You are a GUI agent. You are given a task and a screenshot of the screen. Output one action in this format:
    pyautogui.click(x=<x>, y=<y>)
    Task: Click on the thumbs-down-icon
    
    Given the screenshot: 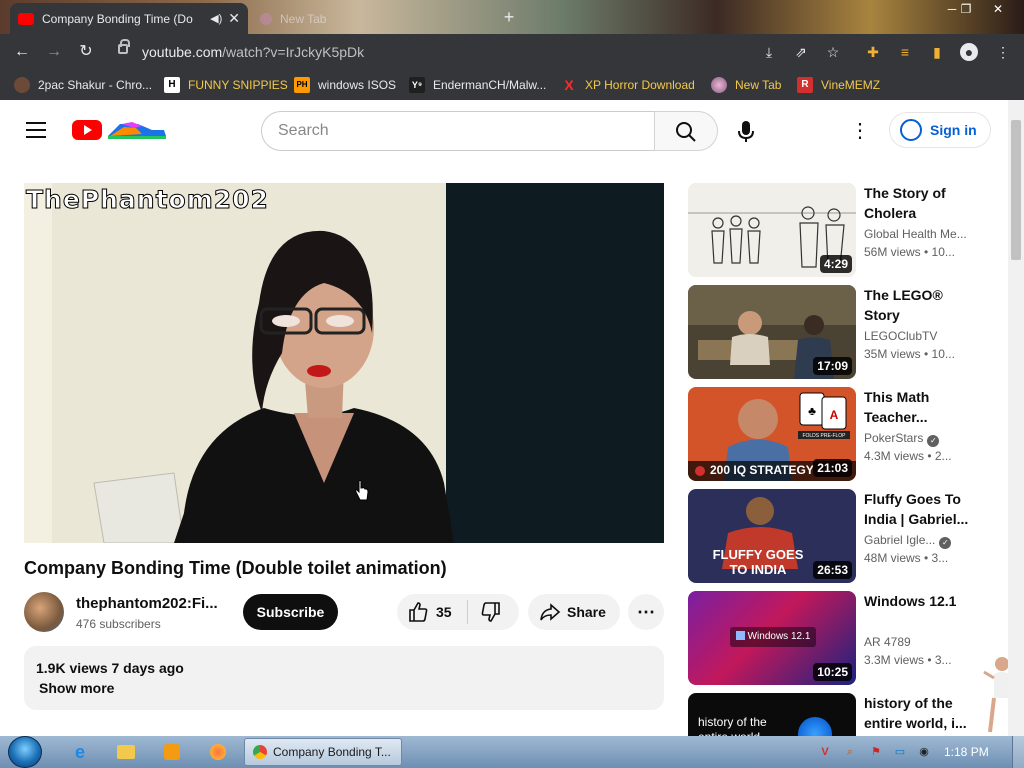 What is the action you would take?
    pyautogui.click(x=491, y=612)
    